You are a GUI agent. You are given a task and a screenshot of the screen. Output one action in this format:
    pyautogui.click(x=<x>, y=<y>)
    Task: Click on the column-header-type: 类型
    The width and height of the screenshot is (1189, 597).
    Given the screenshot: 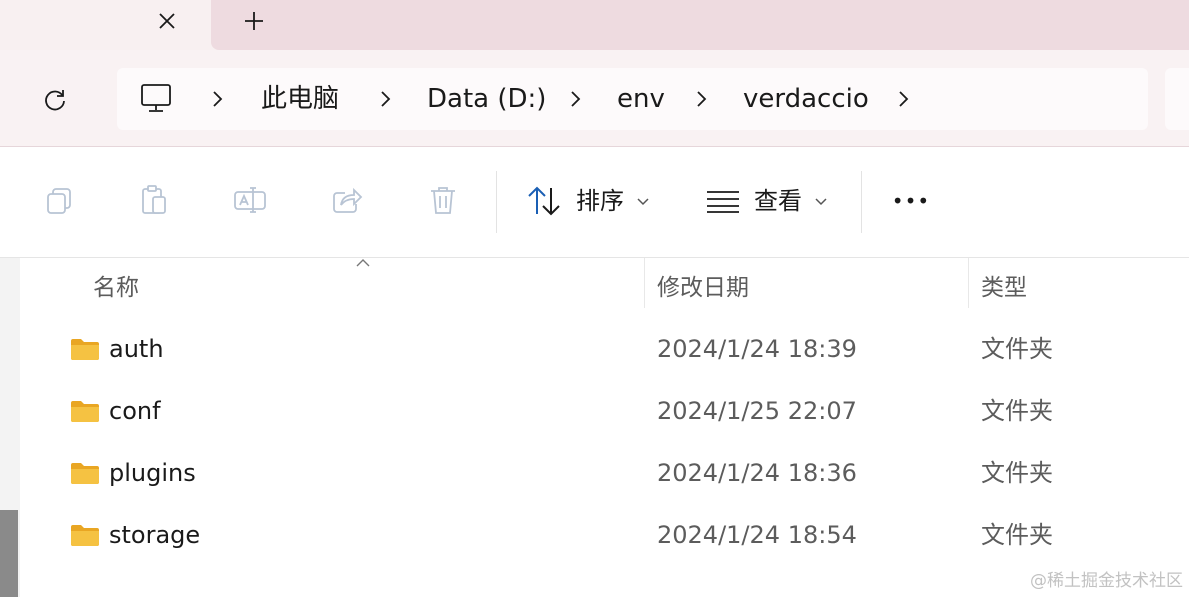 What is the action you would take?
    pyautogui.click(x=1079, y=283)
    